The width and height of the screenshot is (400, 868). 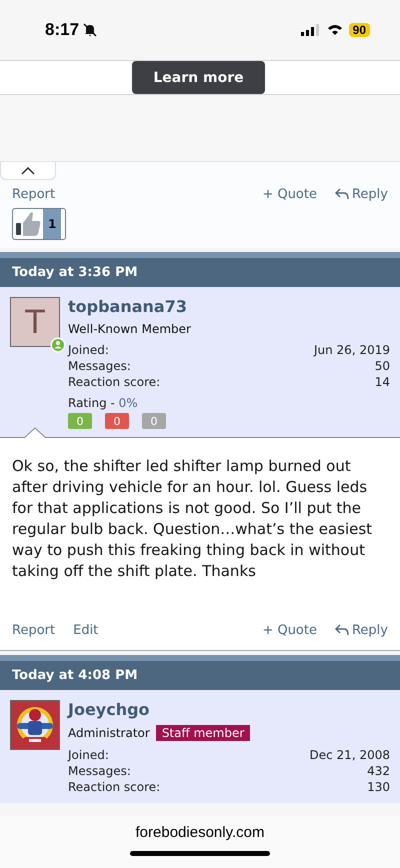 I want to click on stat-value: 432, so click(x=378, y=771).